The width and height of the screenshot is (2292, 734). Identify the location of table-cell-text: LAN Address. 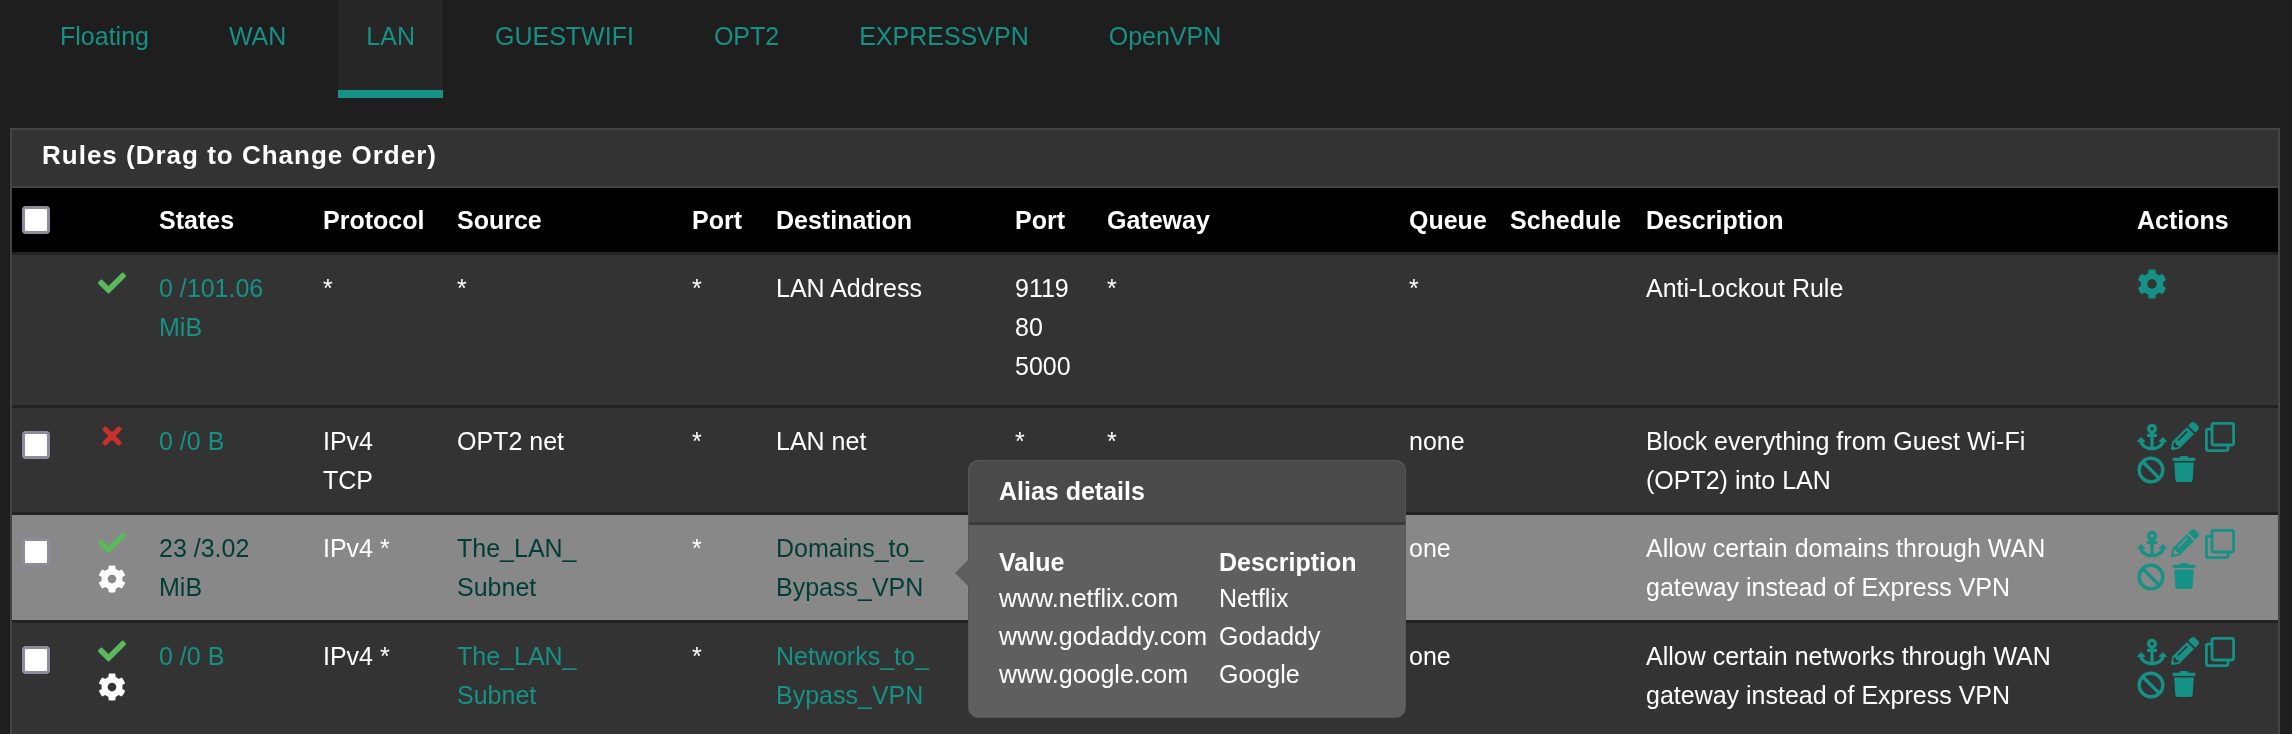
(849, 288).